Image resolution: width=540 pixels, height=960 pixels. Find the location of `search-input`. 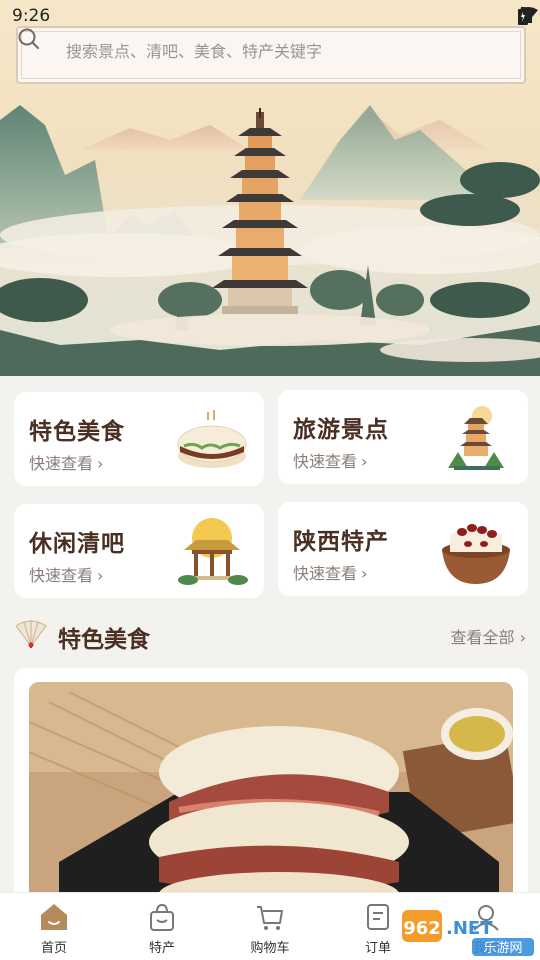

search-input is located at coordinates (286, 51).